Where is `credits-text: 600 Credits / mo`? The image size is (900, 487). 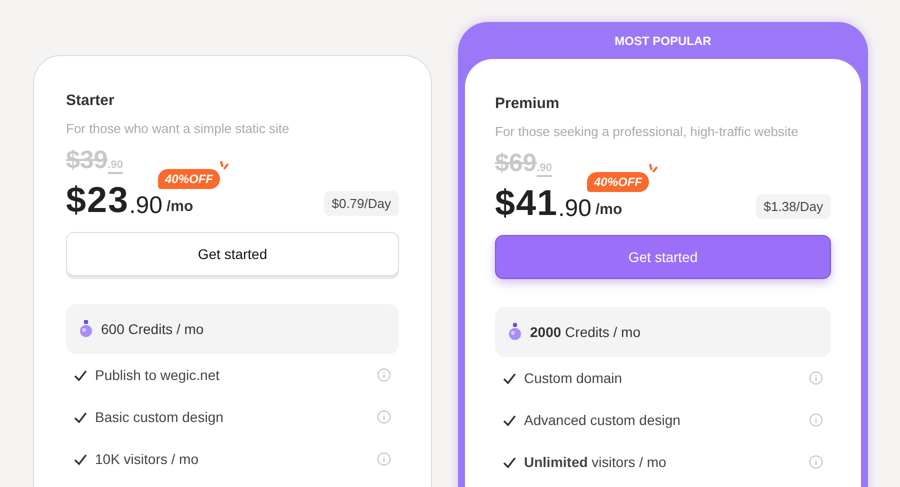
credits-text: 600 Credits / mo is located at coordinates (152, 329).